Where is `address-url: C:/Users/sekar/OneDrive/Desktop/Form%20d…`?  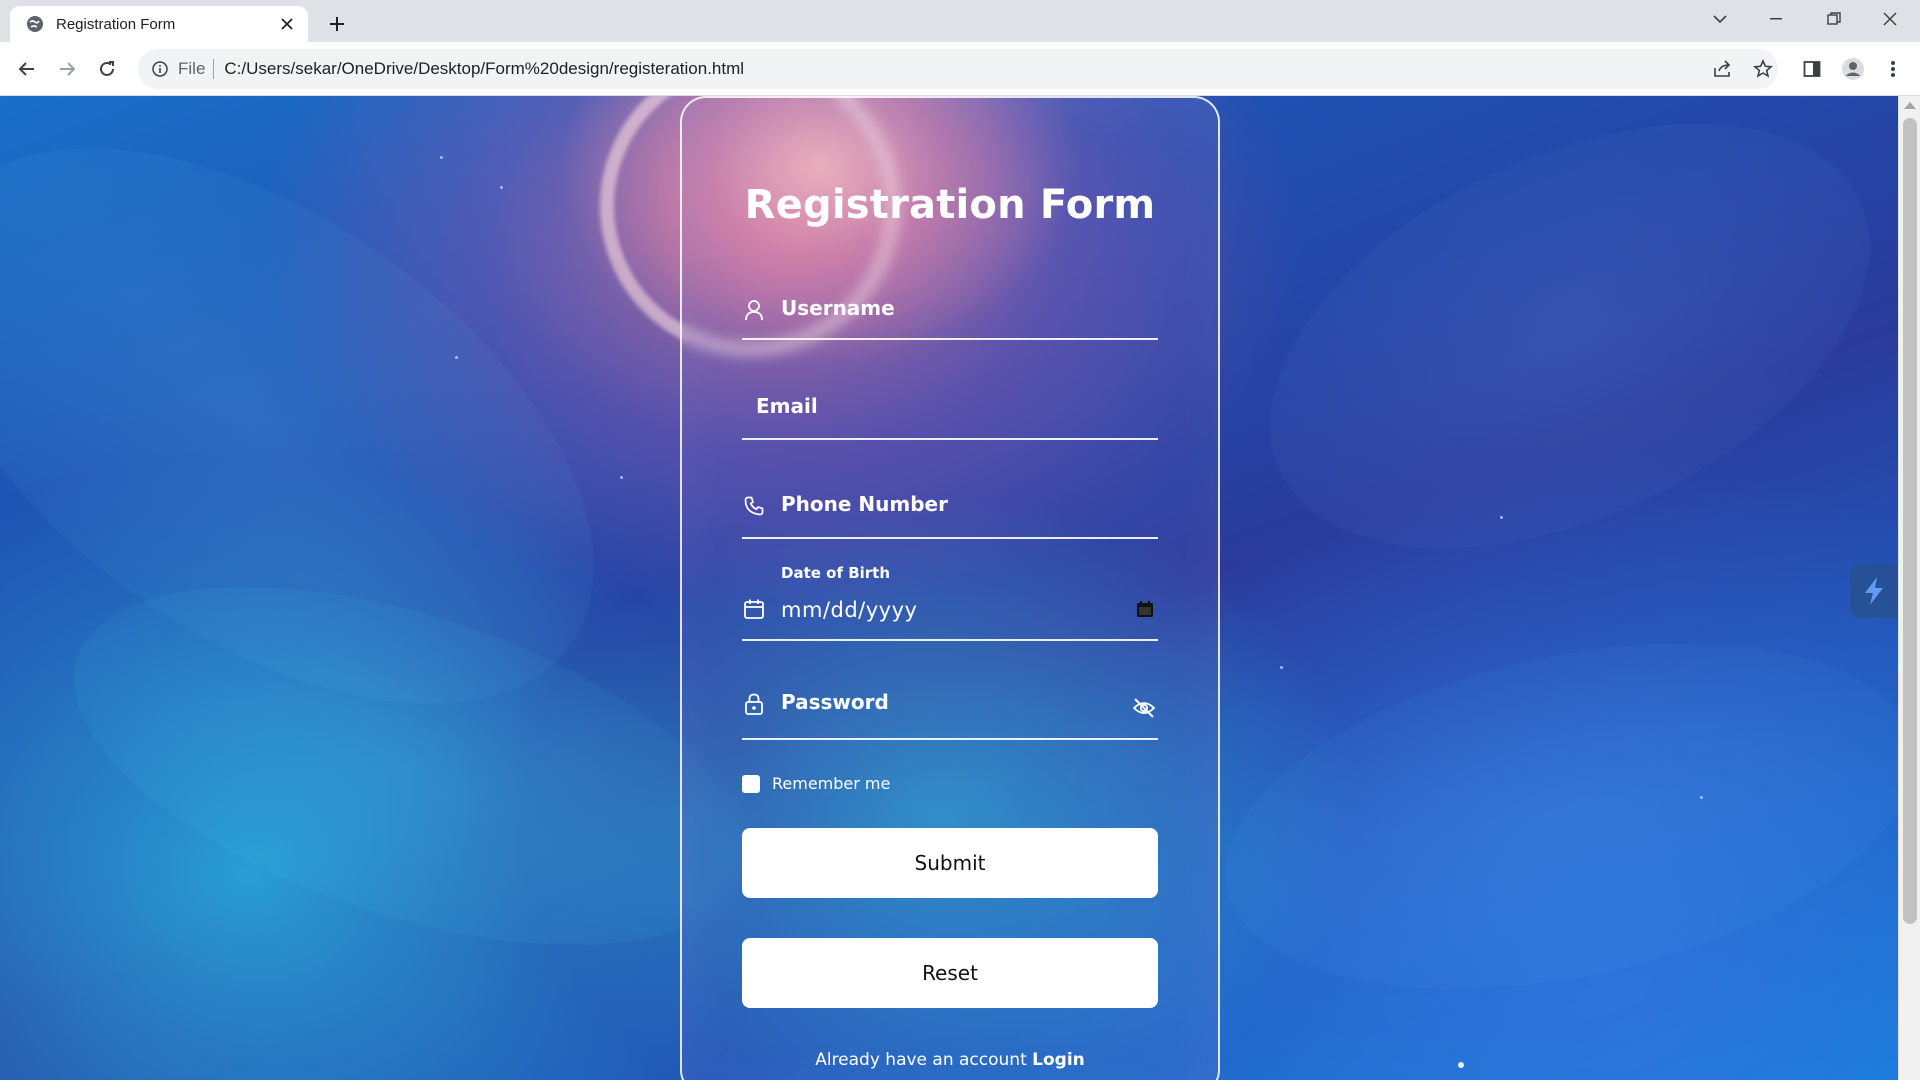 address-url: C:/Users/sekar/OneDrive/Desktop/Form%20d… is located at coordinates (484, 69).